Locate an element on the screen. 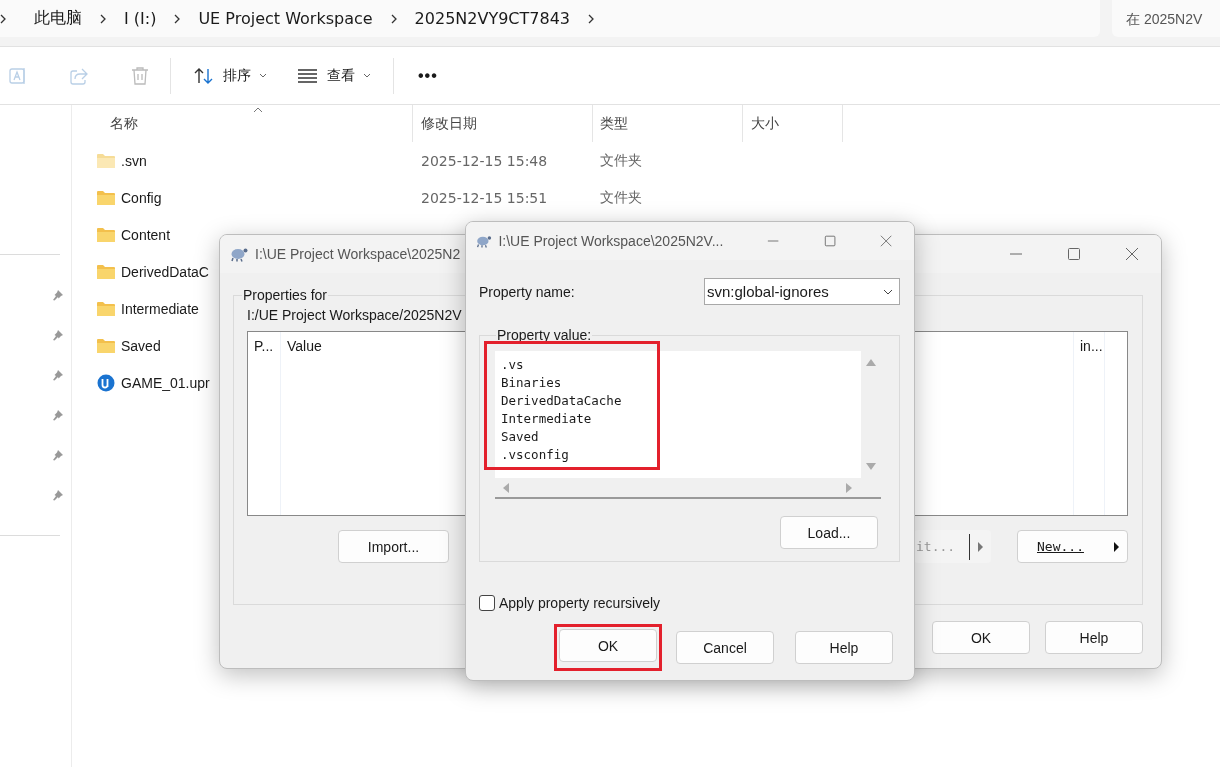 The height and width of the screenshot is (767, 1220). checkbox-label: Apply property recursively is located at coordinates (580, 603).